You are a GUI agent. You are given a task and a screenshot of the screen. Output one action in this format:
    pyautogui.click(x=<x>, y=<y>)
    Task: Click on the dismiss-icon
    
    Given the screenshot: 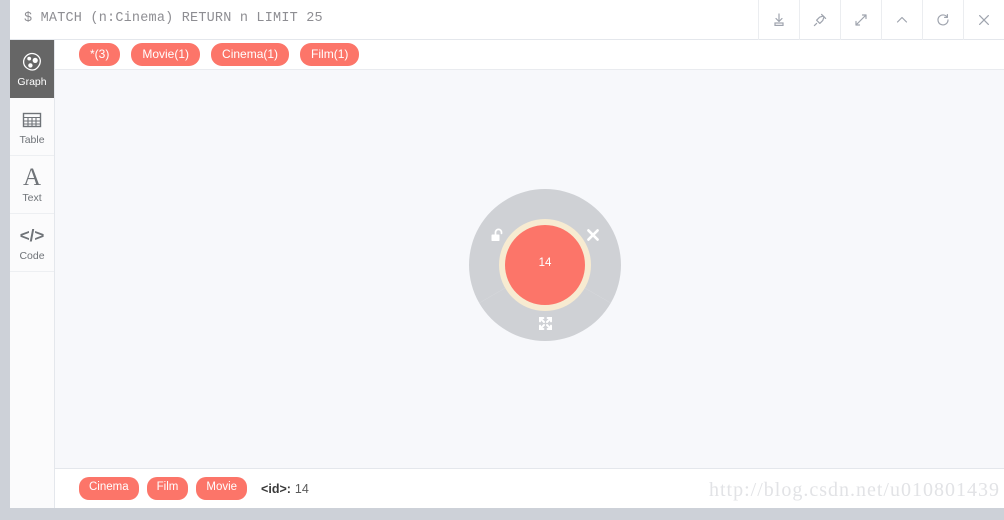 What is the action you would take?
    pyautogui.click(x=593, y=235)
    